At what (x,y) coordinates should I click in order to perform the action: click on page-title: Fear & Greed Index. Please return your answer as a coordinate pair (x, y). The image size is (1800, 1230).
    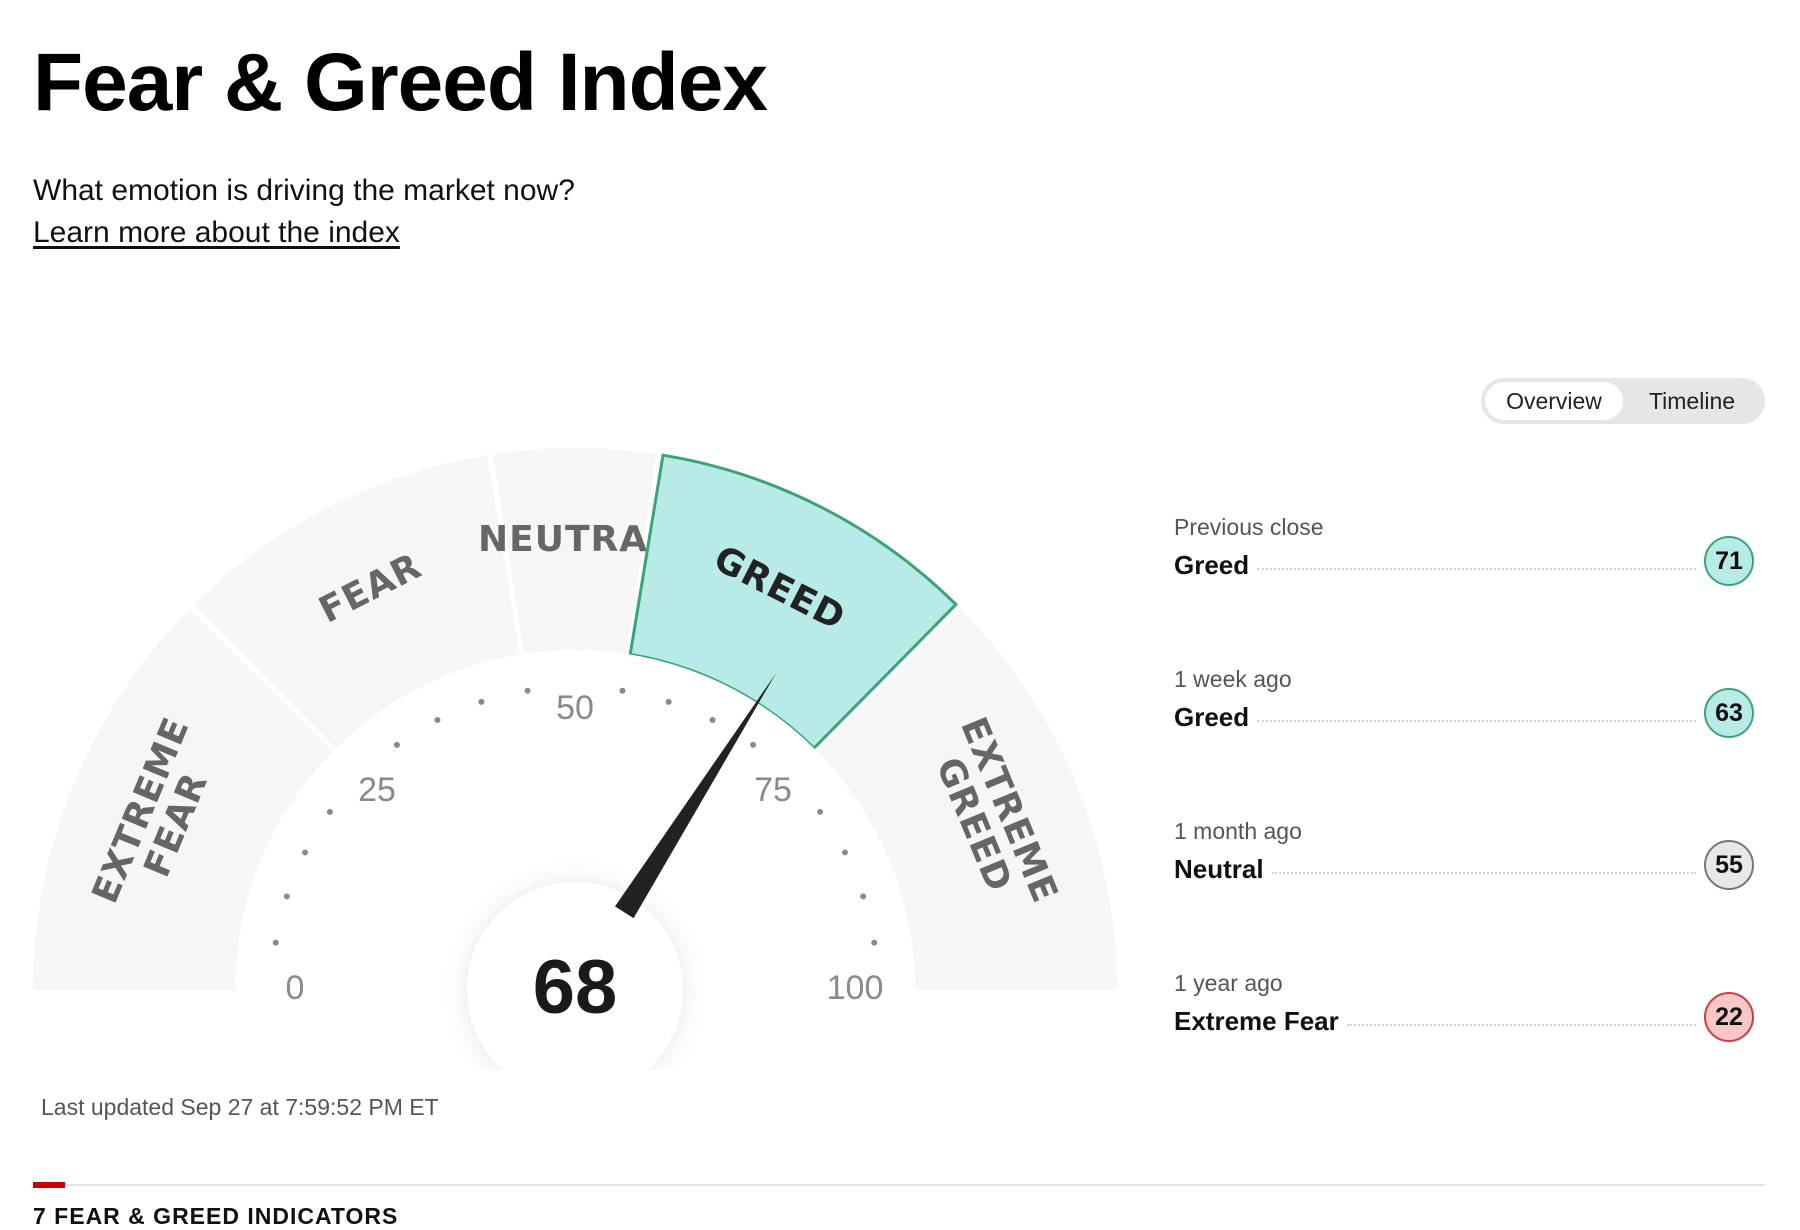
    Looking at the image, I should click on (400, 82).